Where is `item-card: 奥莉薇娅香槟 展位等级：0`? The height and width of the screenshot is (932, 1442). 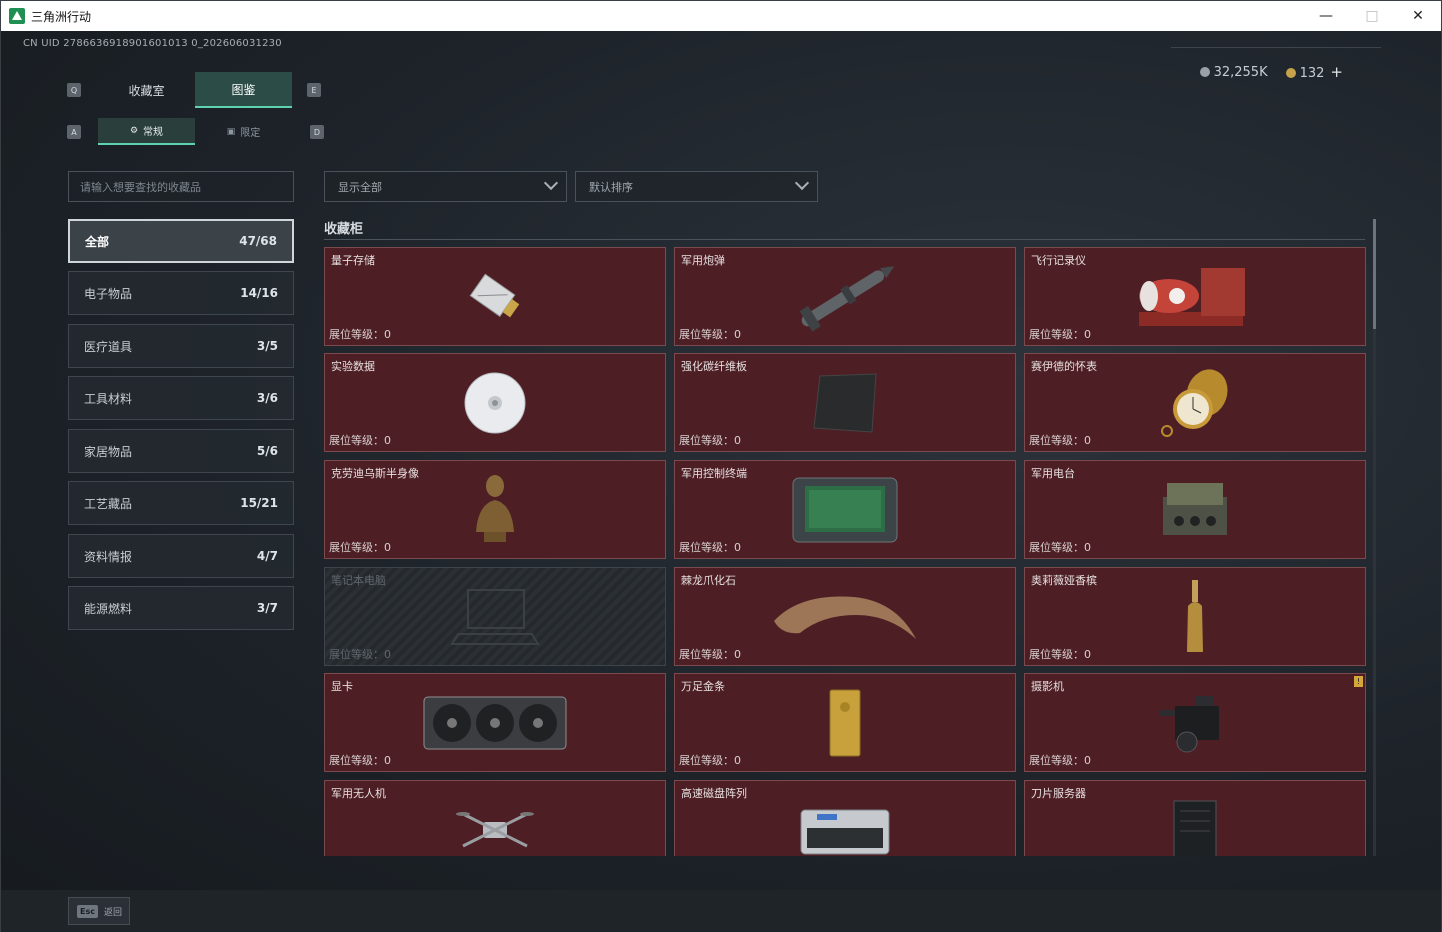 item-card: 奥莉薇娅香槟 展位等级：0 is located at coordinates (1195, 616).